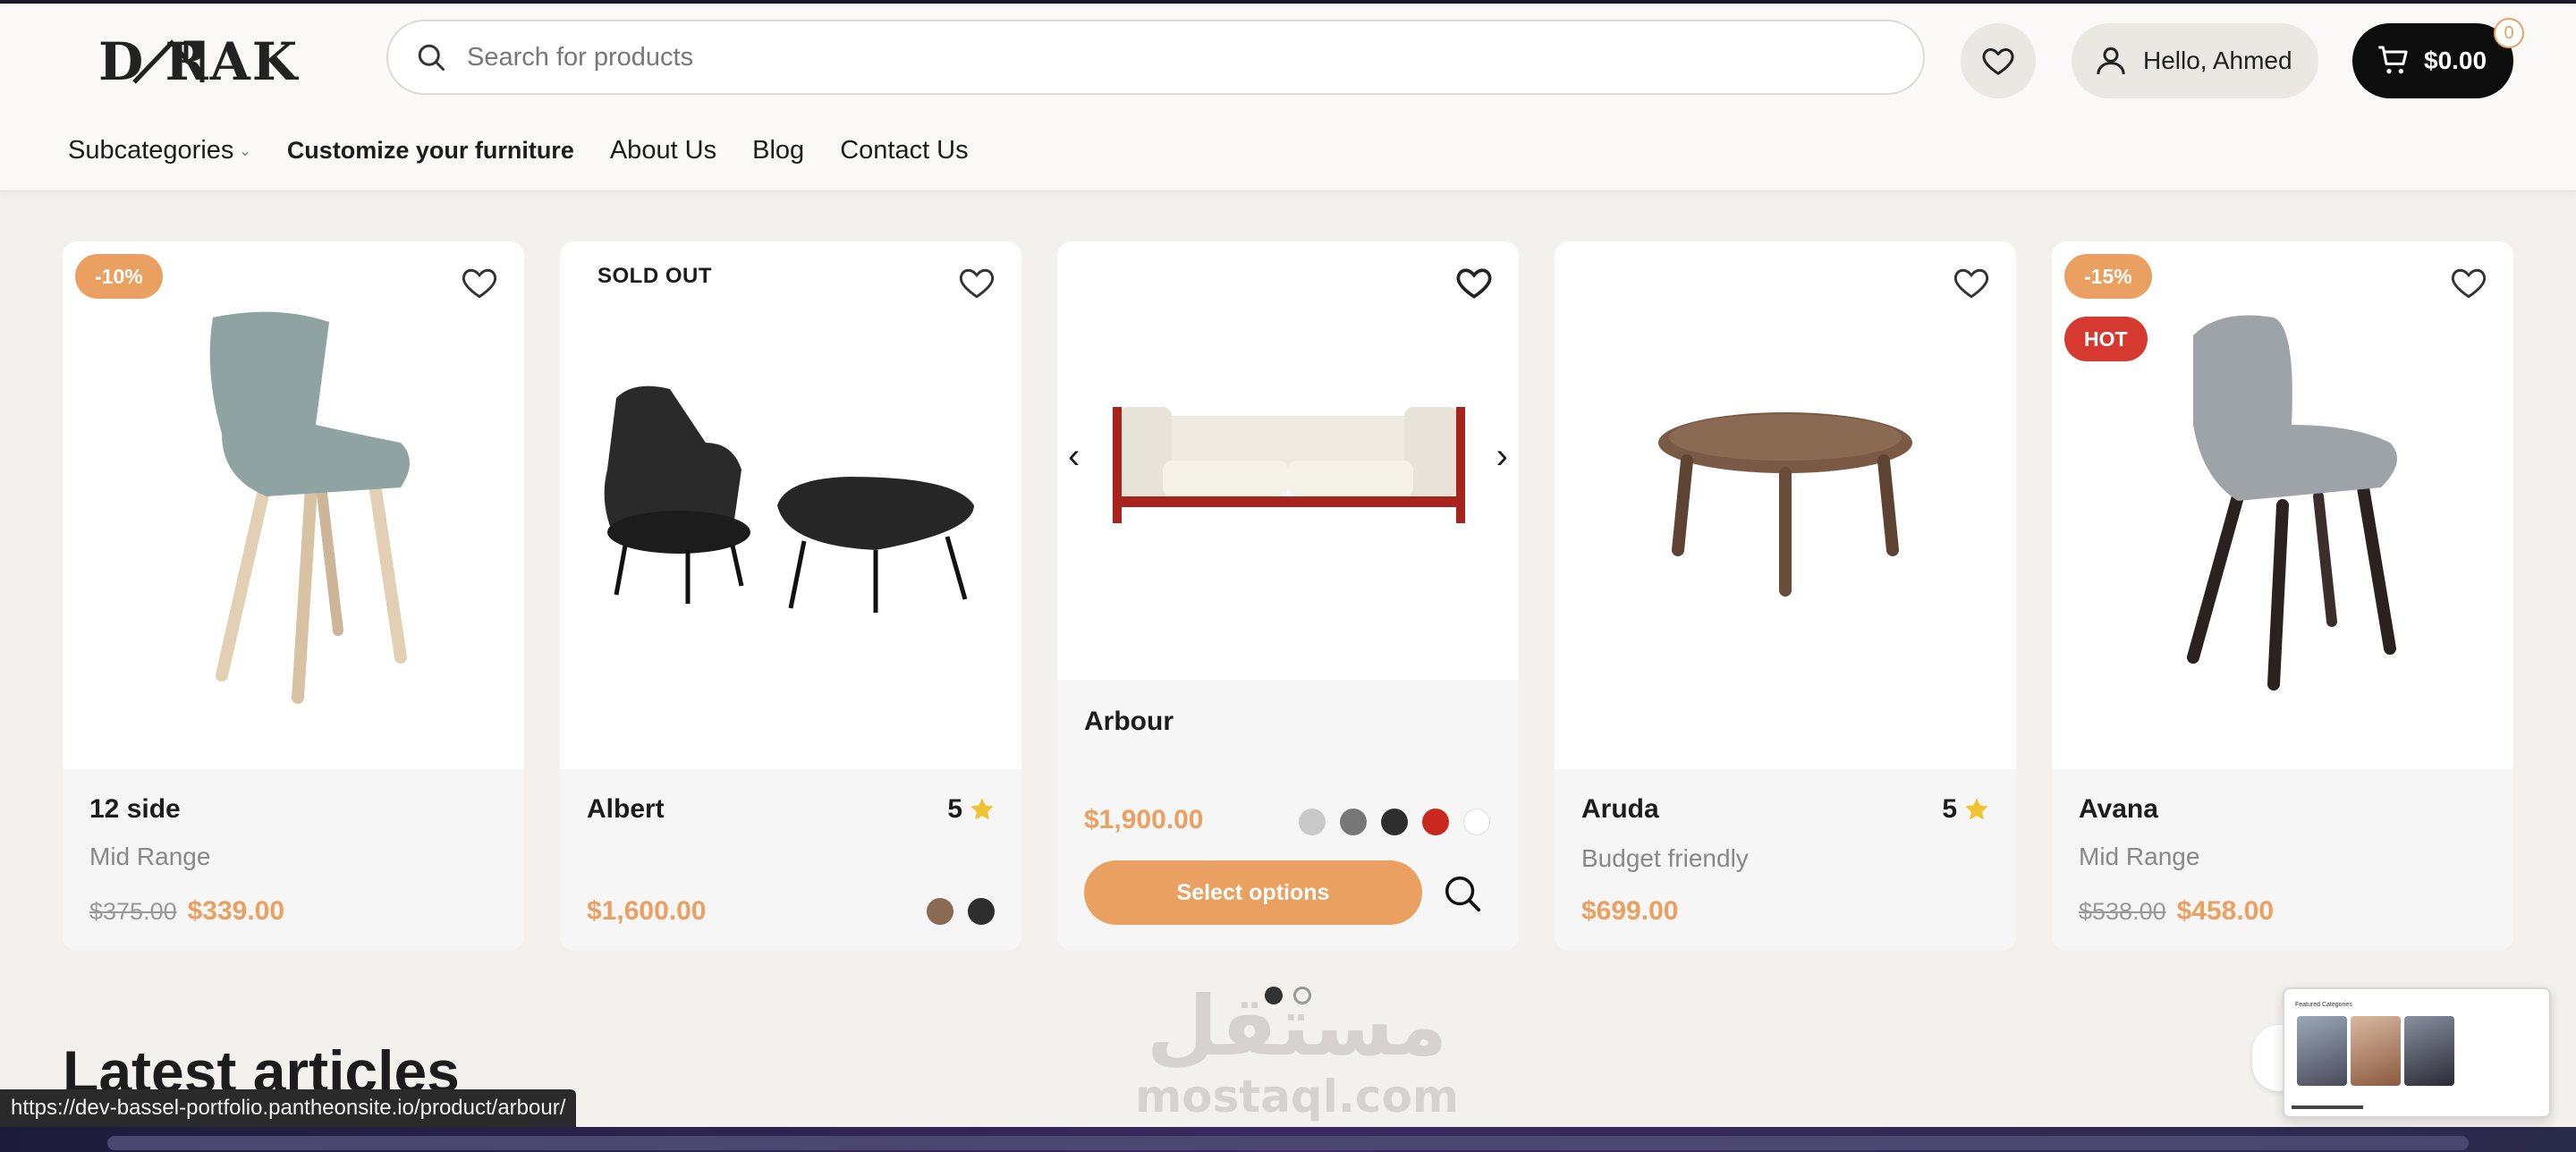 The width and height of the screenshot is (2576, 1152). Describe the element at coordinates (1253, 892) in the screenshot. I see `select-options-button: Select options` at that location.